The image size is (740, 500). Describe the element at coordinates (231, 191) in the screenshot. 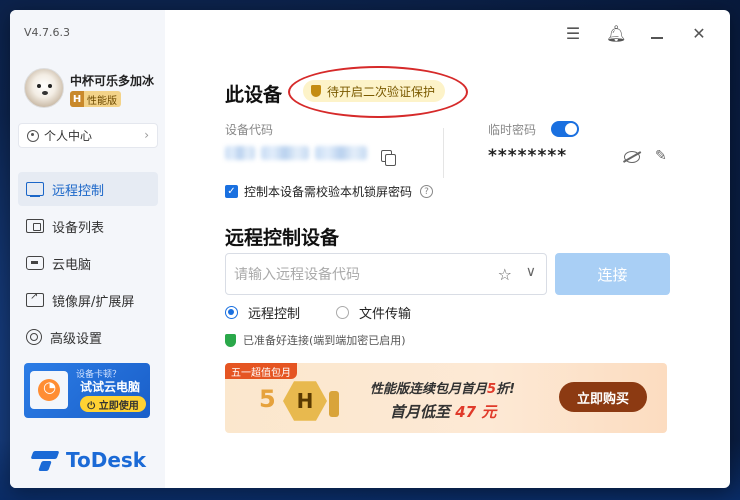

I see `lockscreen-checkbox: ✓` at that location.